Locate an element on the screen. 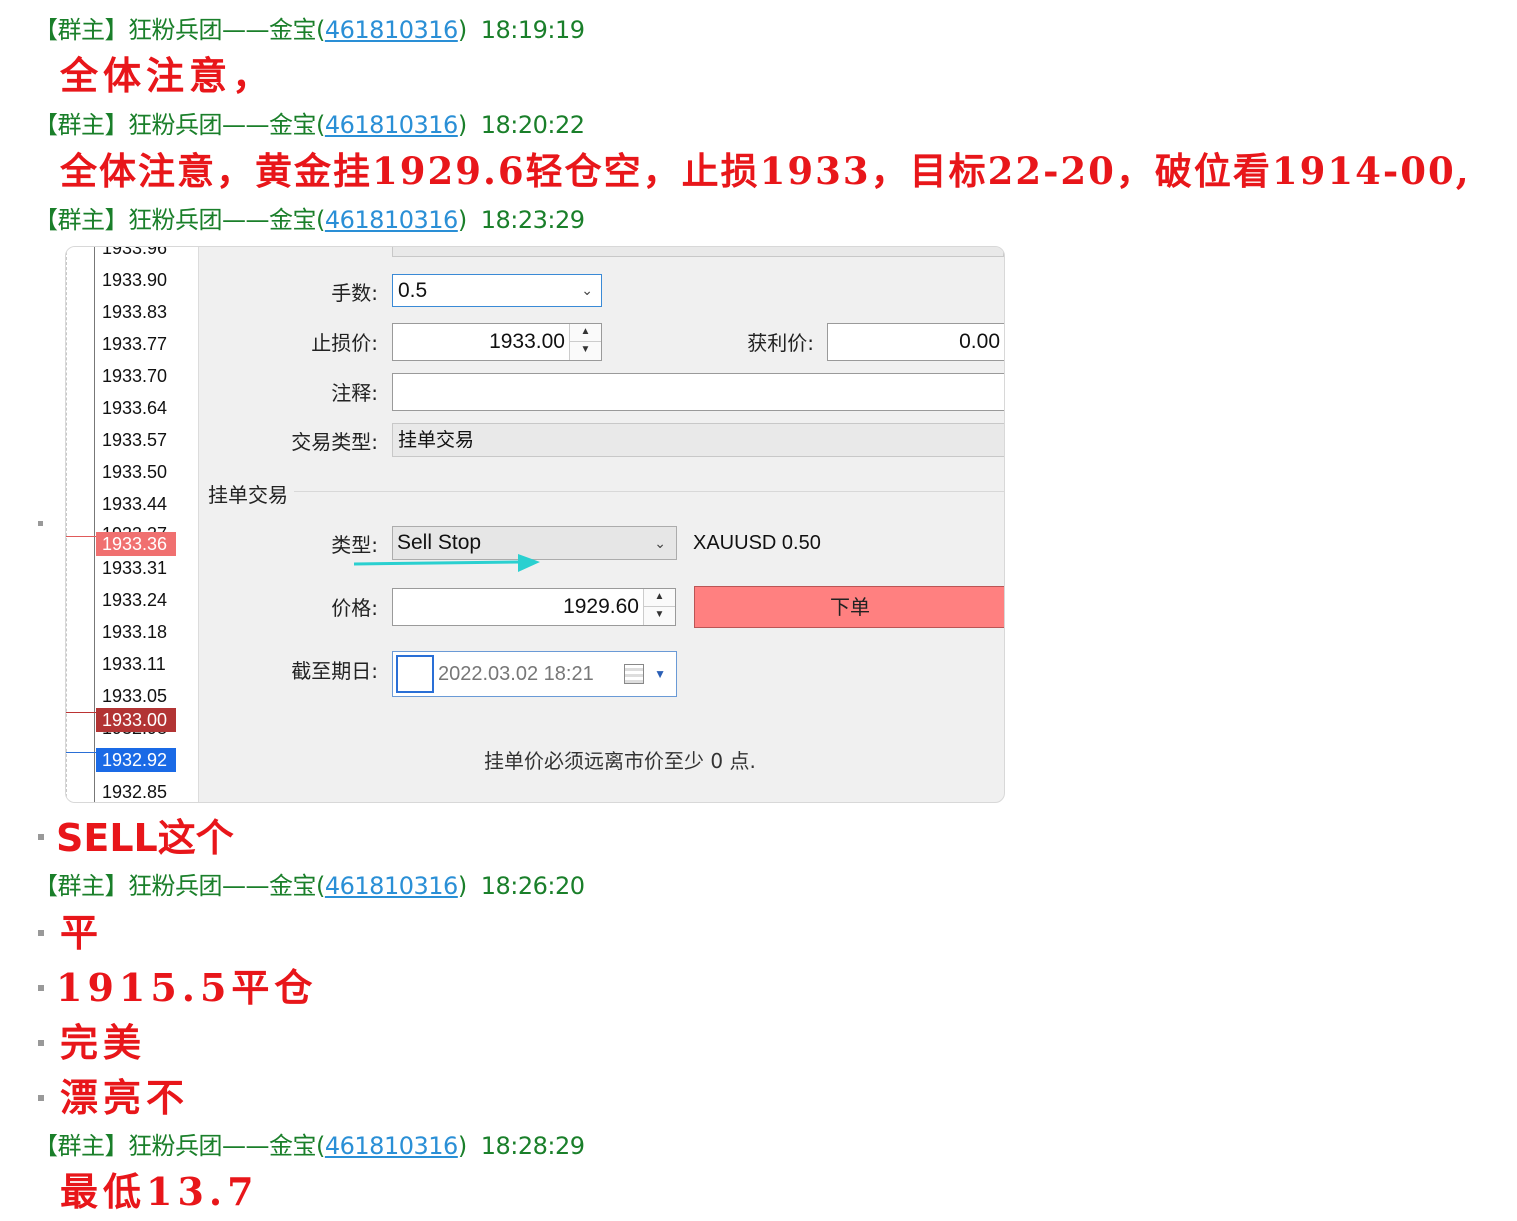  message-header: 【群主】狂粉兵团——金宝(461810316) 18:23:29 is located at coordinates (309, 220).